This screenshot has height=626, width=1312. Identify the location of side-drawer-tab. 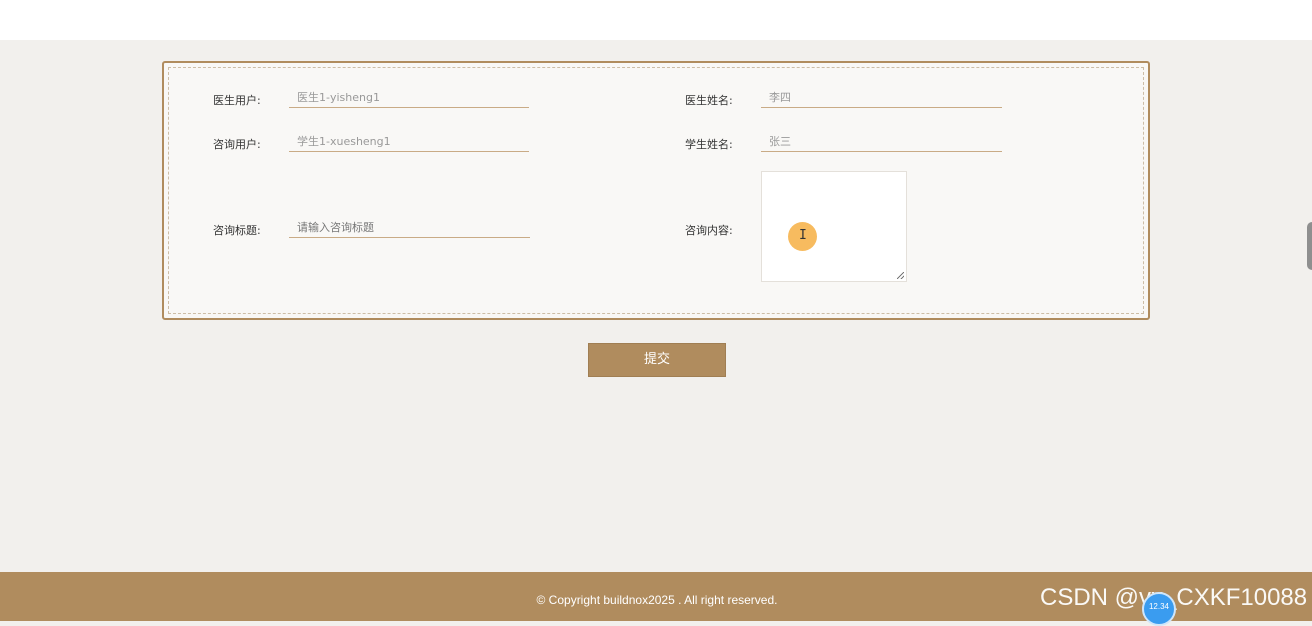
(1309, 246).